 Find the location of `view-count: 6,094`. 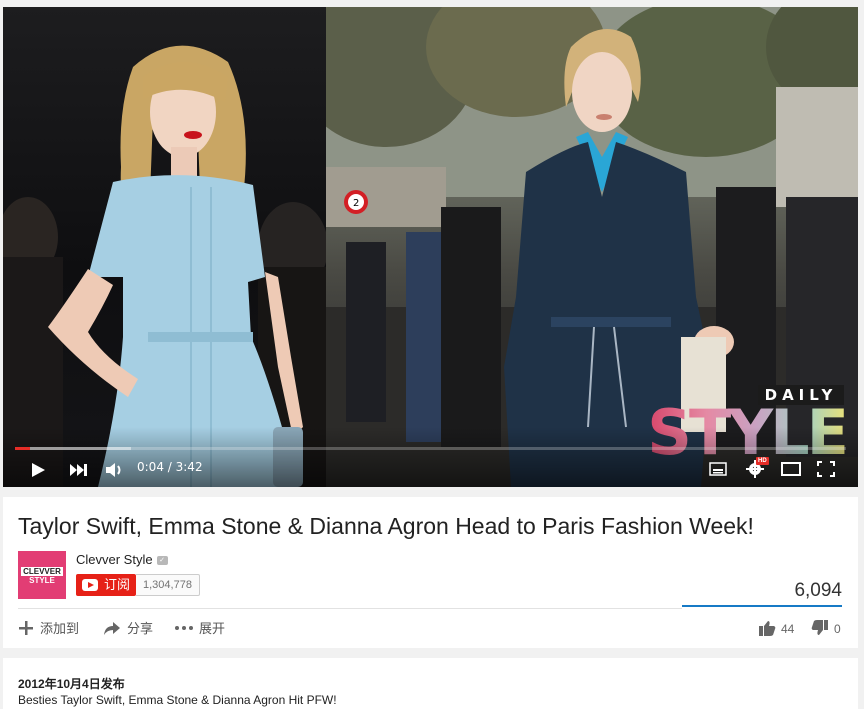

view-count: 6,094 is located at coordinates (818, 590).